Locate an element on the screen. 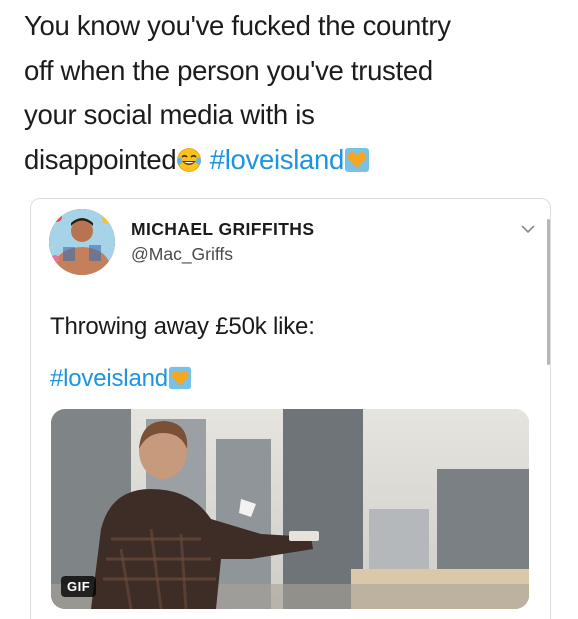  display-name: MICHAEL GRIFFITHS is located at coordinates (222, 229).